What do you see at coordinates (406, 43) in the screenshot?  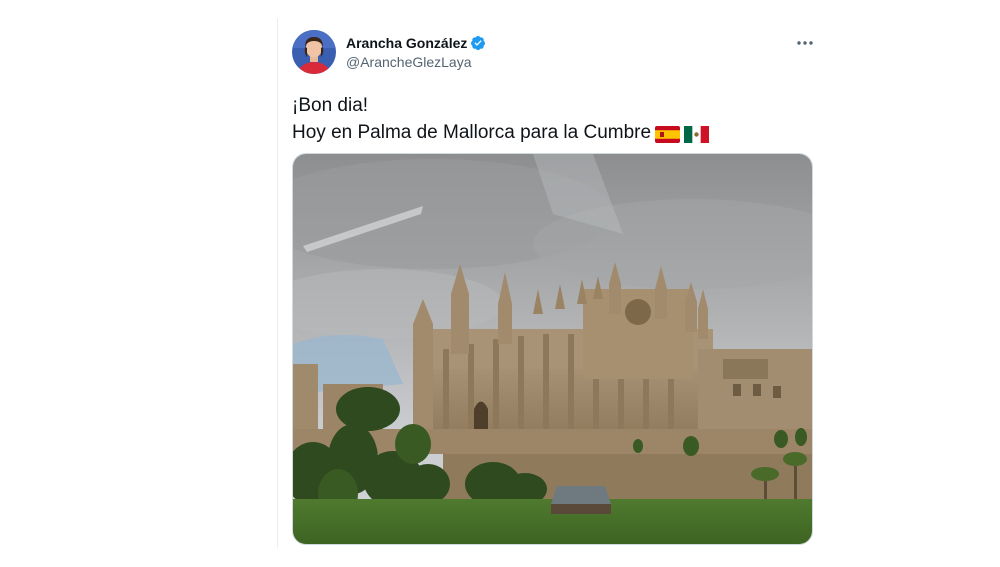 I see `author-display-name: Arancha González` at bounding box center [406, 43].